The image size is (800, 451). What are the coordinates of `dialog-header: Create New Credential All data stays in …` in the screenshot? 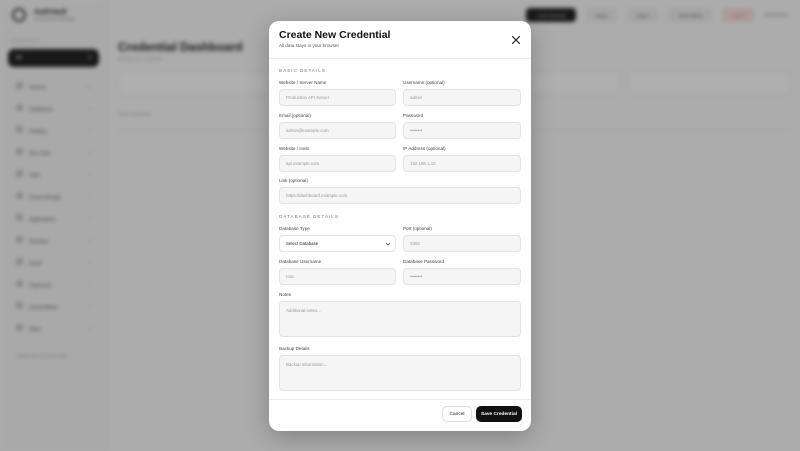 It's located at (400, 43).